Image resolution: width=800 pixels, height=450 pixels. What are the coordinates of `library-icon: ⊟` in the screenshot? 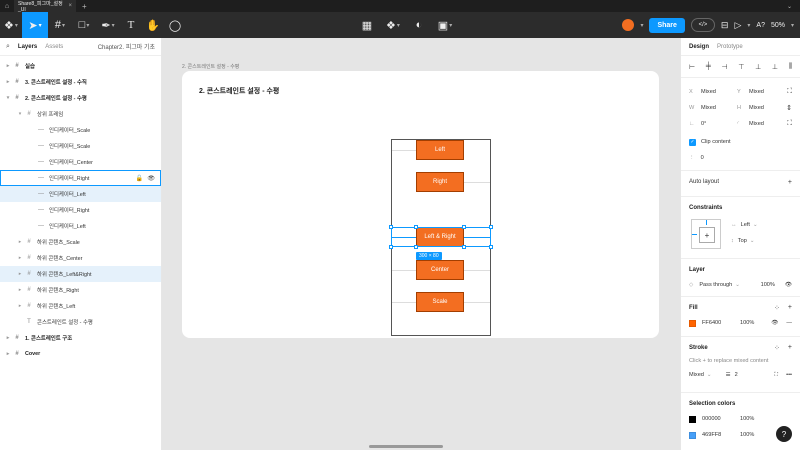 It's located at (725, 25).